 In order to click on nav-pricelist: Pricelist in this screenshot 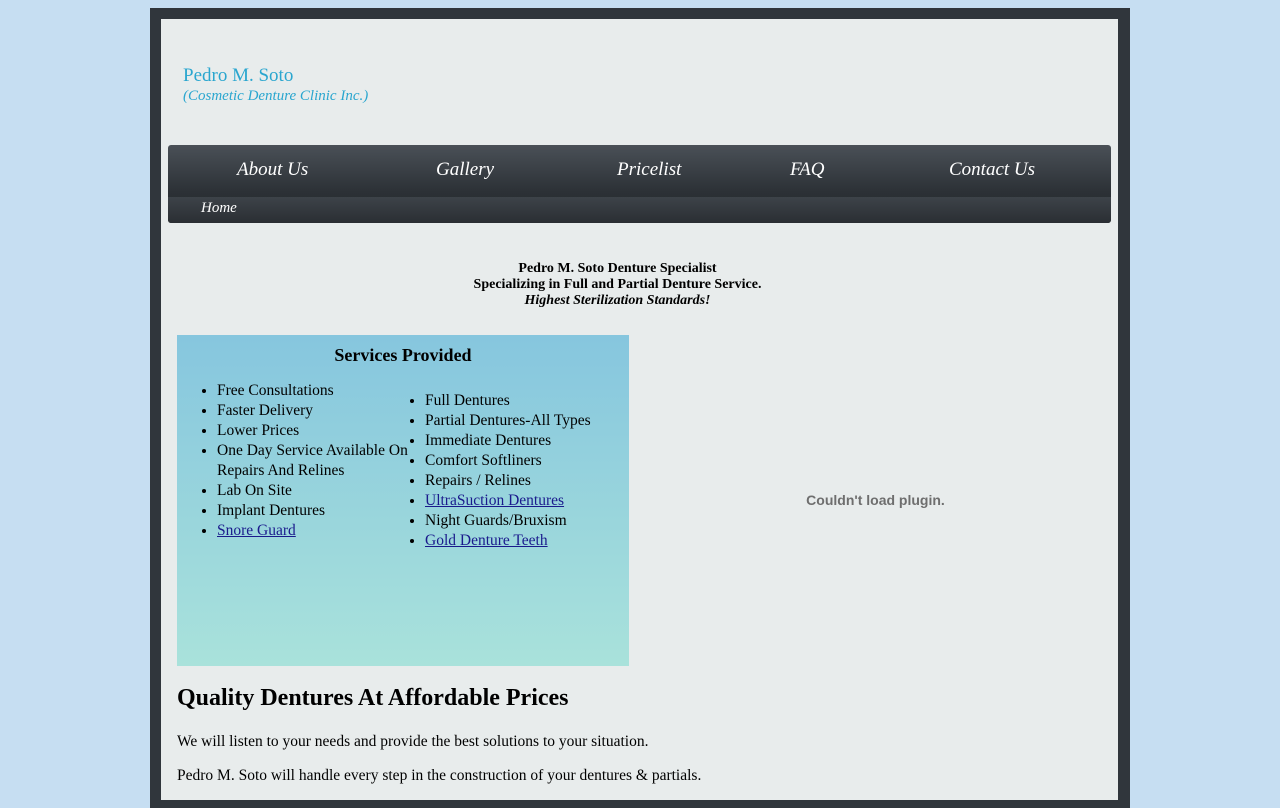, I will do `click(649, 170)`.